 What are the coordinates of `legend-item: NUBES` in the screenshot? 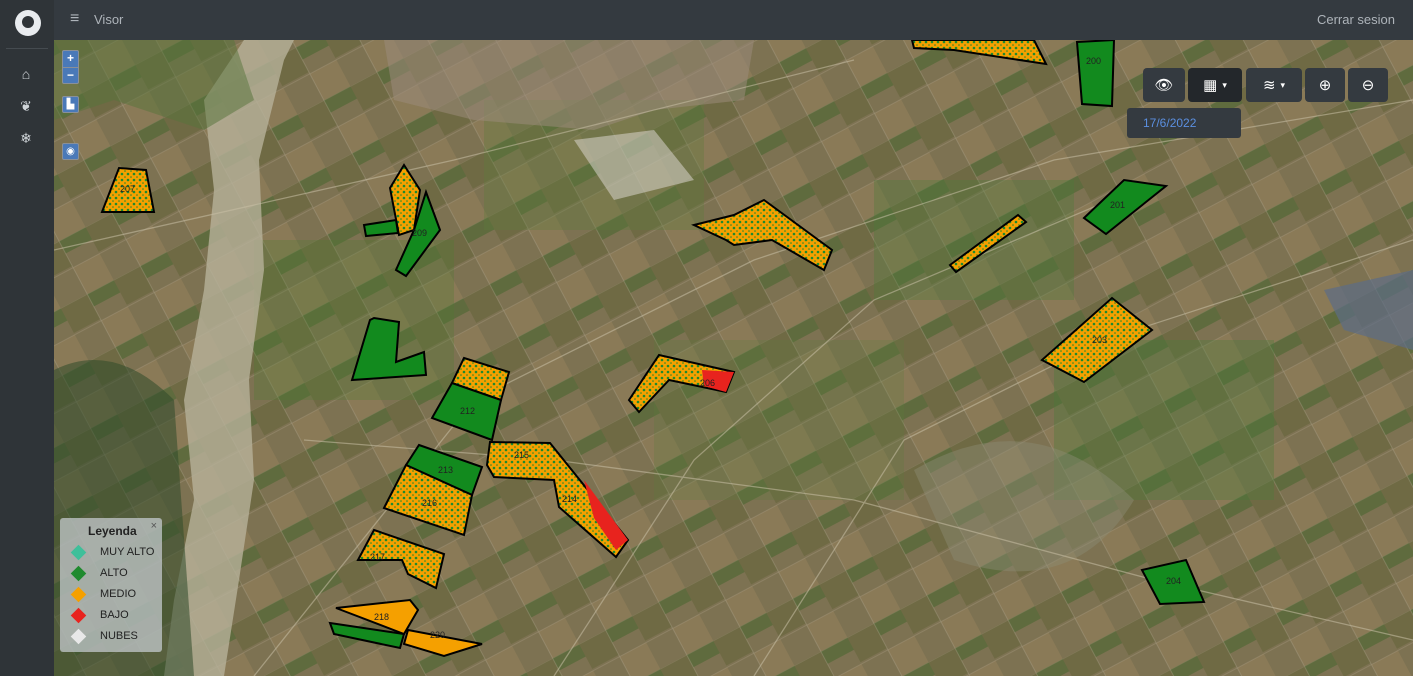 It's located at (104, 636).